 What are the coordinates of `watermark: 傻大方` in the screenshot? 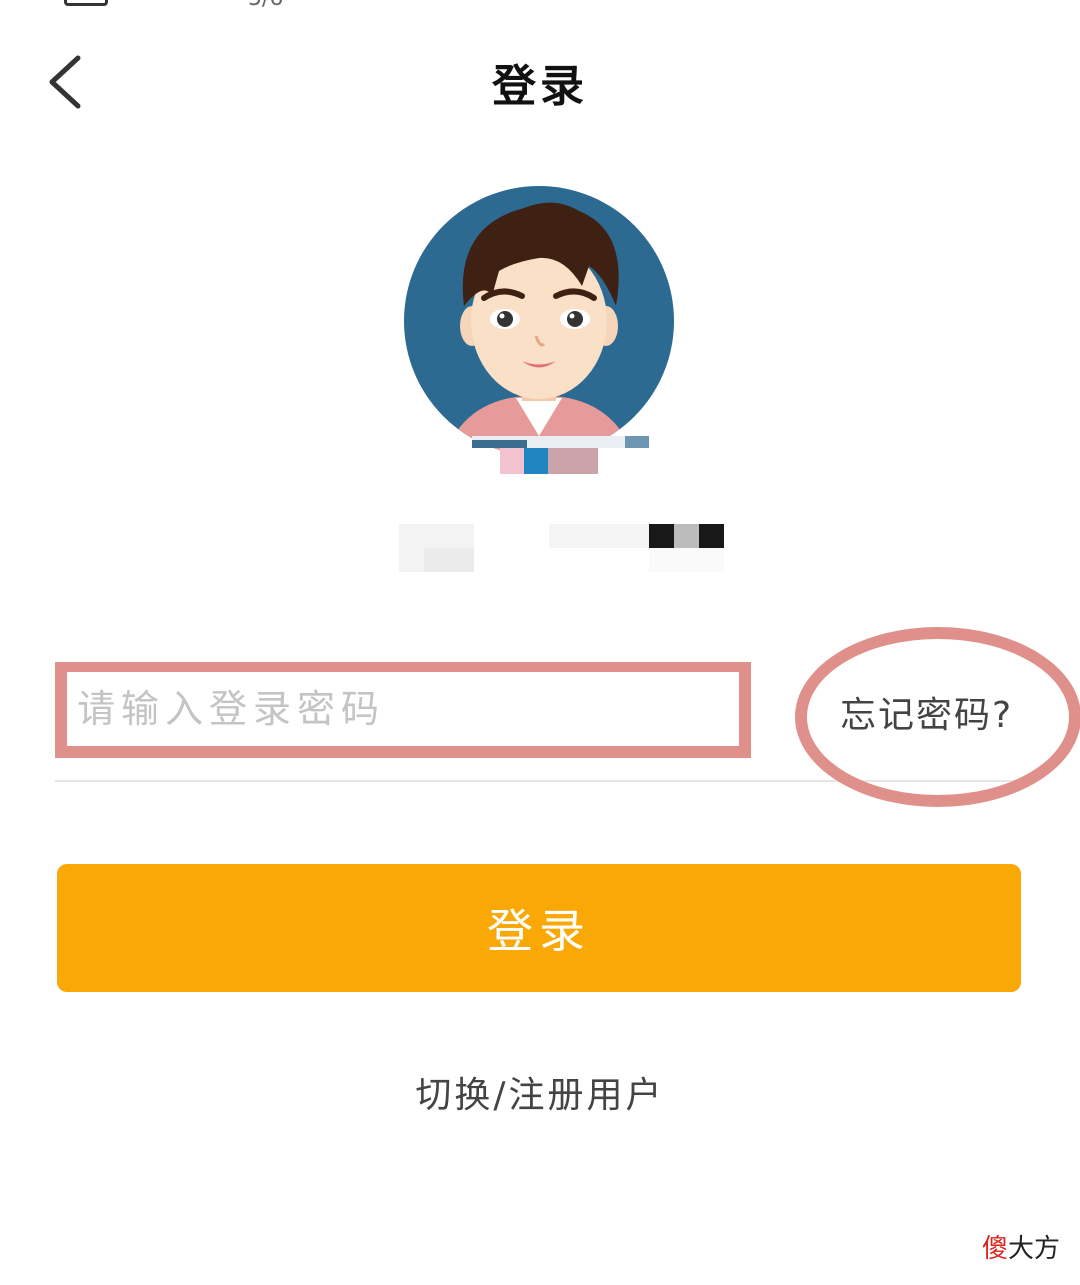 It's located at (1021, 1246).